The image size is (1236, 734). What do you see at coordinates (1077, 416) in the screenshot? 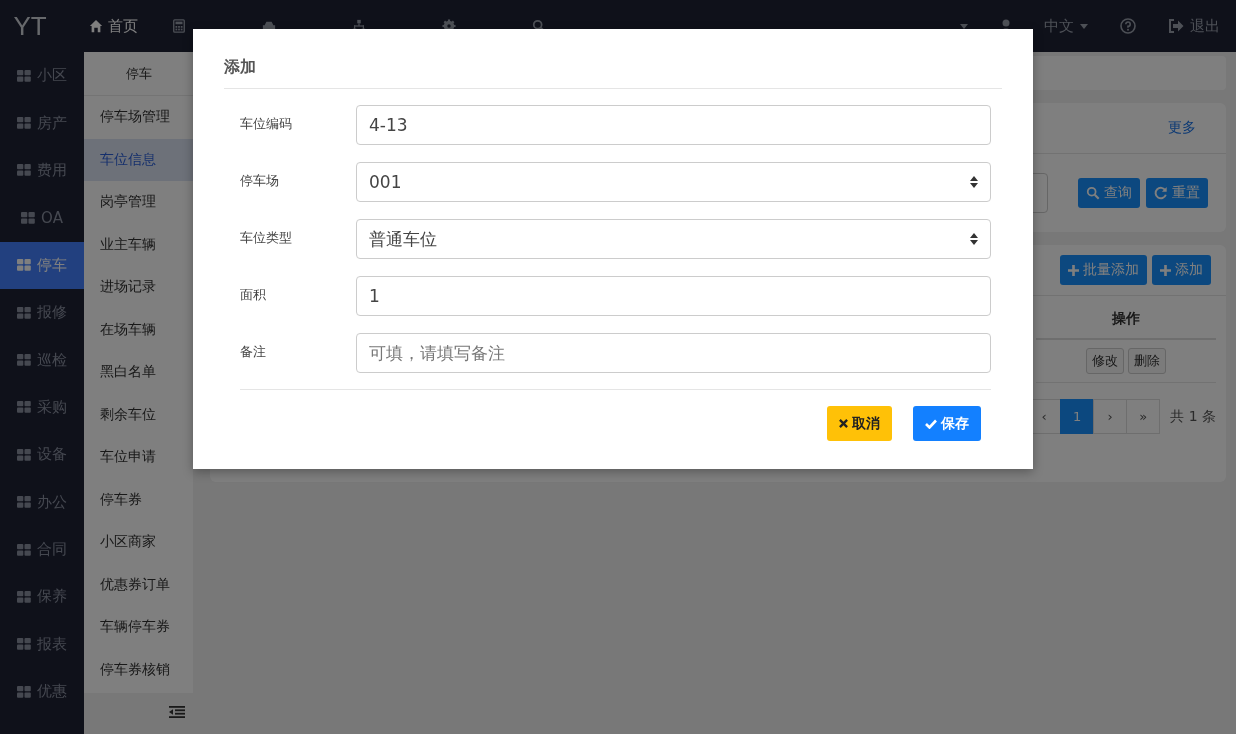
I see `page-button: 1` at bounding box center [1077, 416].